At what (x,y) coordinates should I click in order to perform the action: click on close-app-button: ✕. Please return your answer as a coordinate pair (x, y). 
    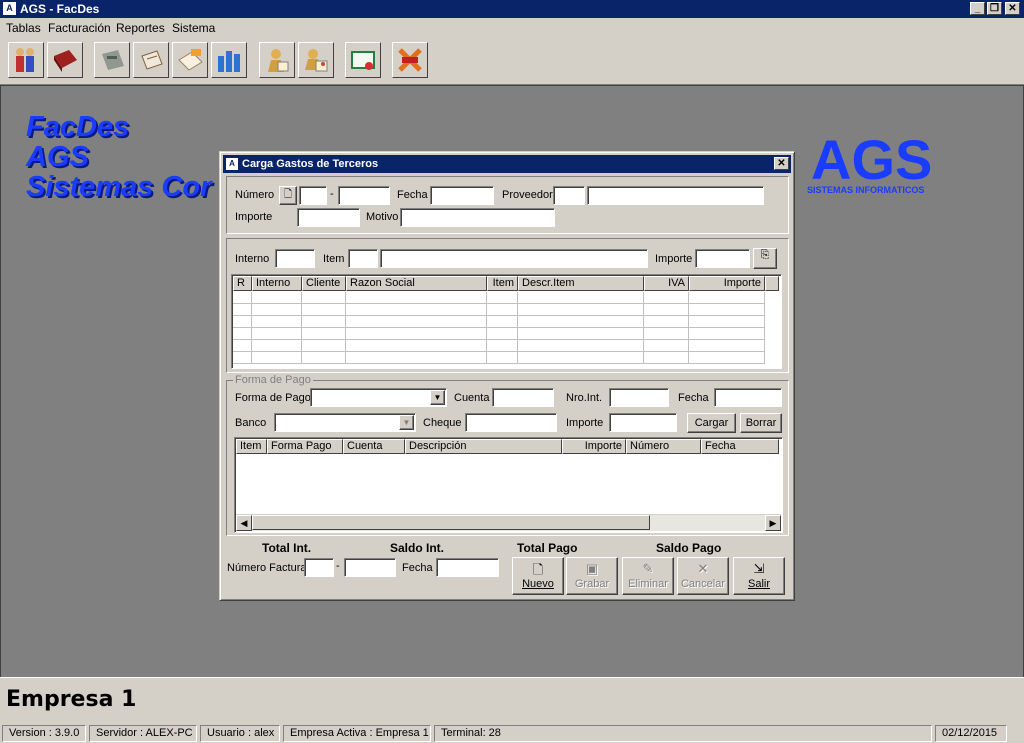
    Looking at the image, I should click on (1012, 8).